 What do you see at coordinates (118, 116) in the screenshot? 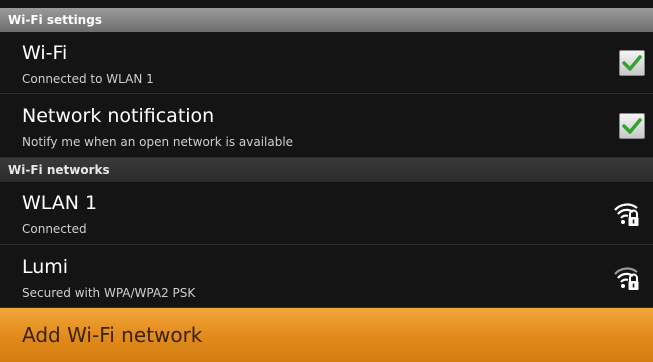
I see `network-notification-title: Network notification` at bounding box center [118, 116].